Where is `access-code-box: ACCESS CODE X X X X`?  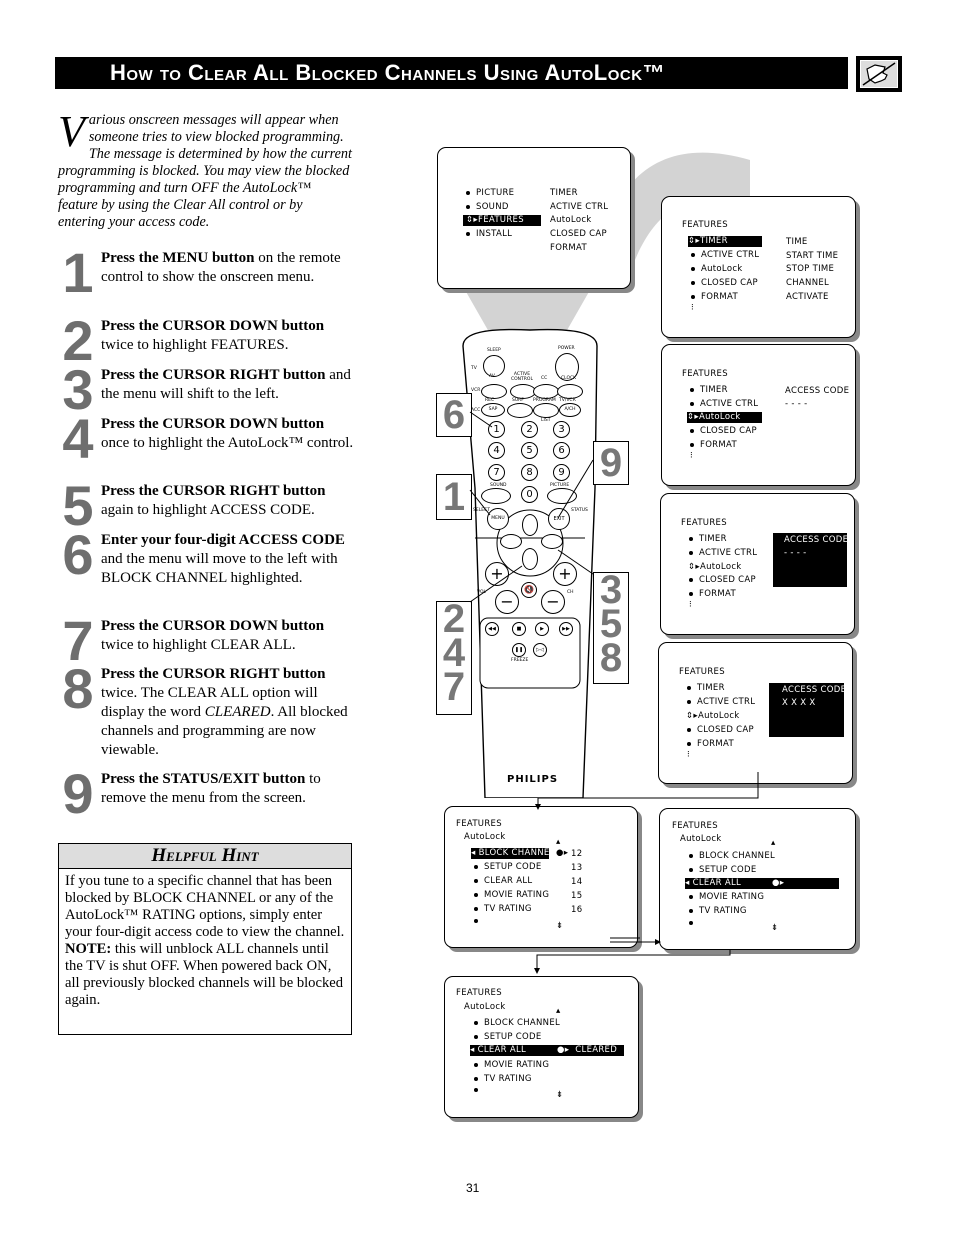 access-code-box: ACCESS CODE X X X X is located at coordinates (807, 710).